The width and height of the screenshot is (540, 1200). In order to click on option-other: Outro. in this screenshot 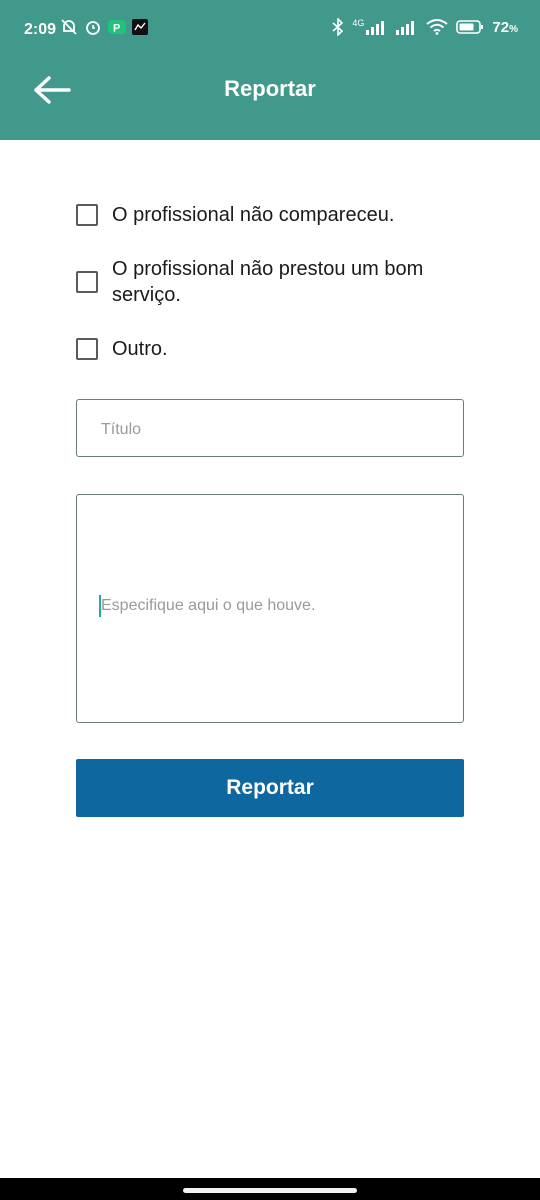, I will do `click(274, 349)`.